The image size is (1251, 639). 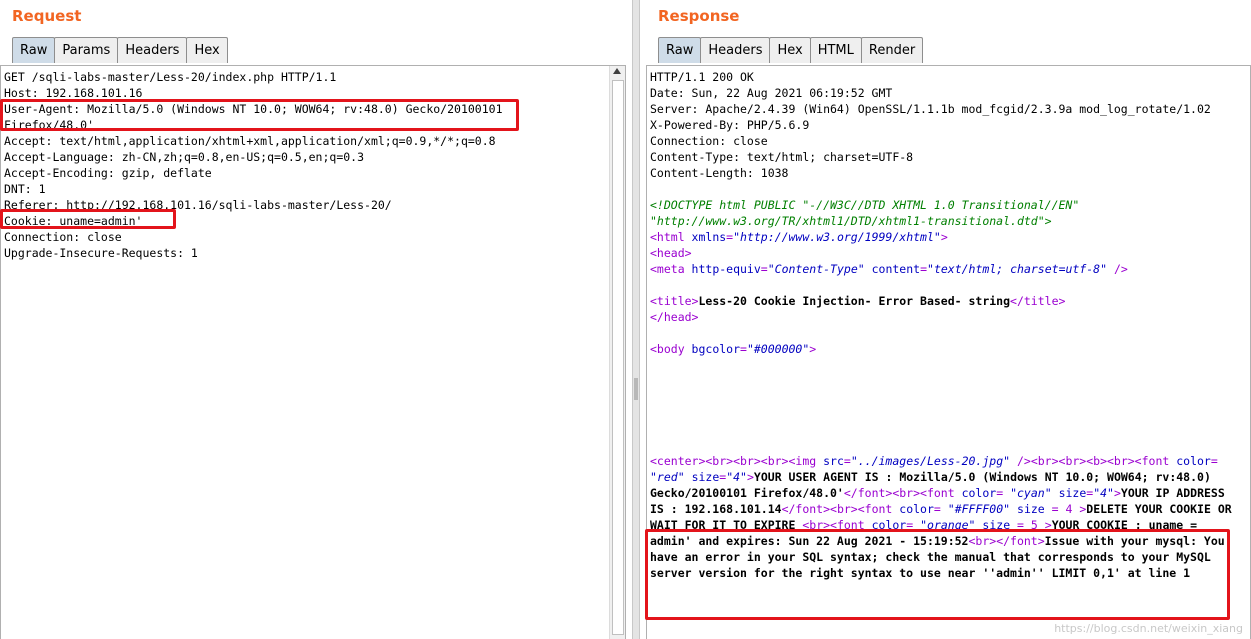 I want to click on request-tabs: Raw Params Headers Hex, so click(x=120, y=50).